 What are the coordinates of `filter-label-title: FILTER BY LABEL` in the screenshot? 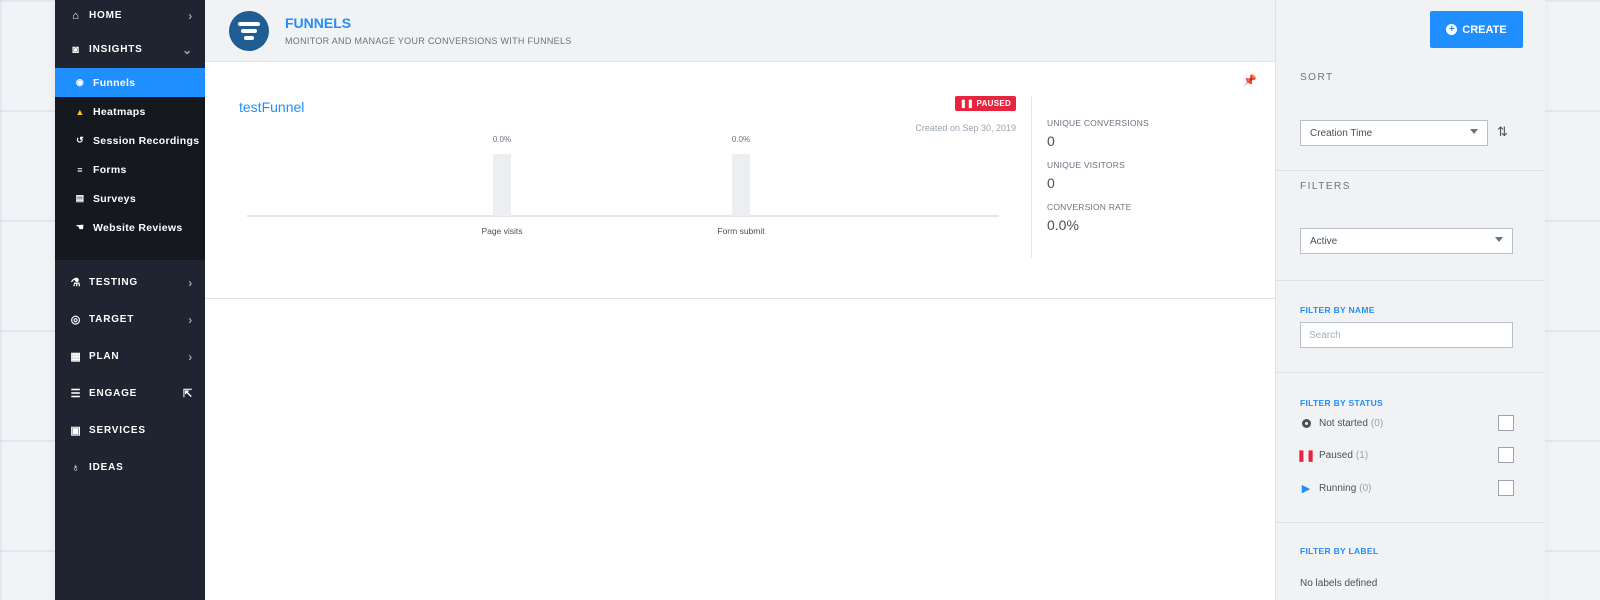 It's located at (1339, 551).